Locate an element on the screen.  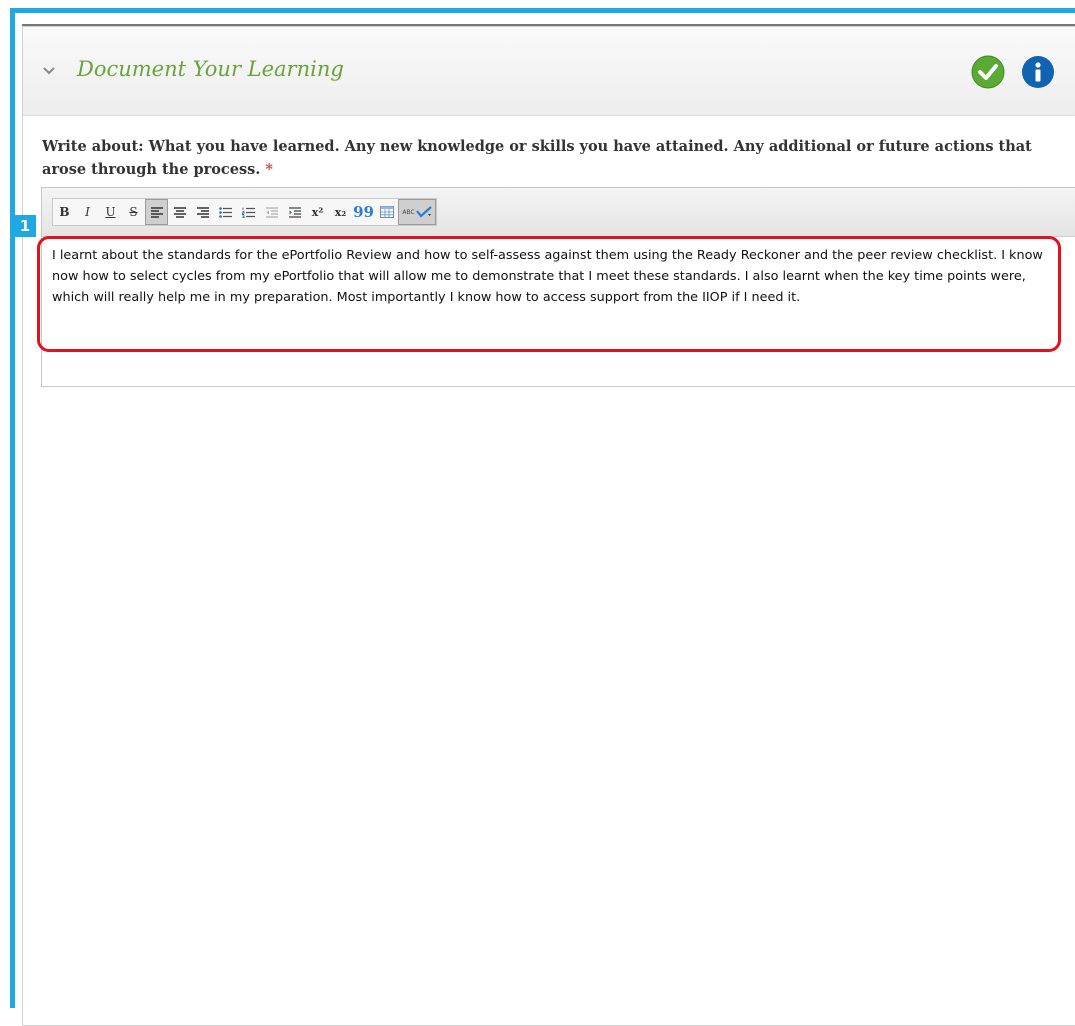
subscript-button: x₂ is located at coordinates (340, 212).